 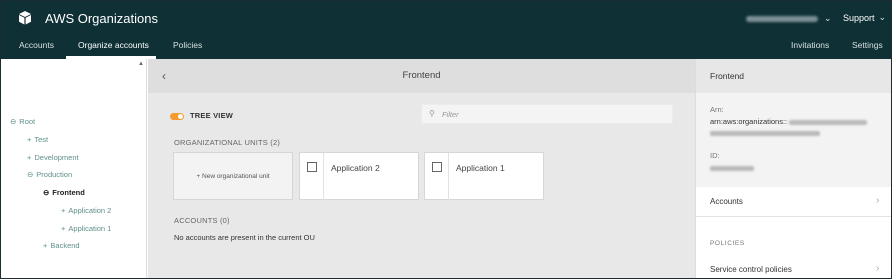 I want to click on tree-node-label: Root, so click(x=27, y=121).